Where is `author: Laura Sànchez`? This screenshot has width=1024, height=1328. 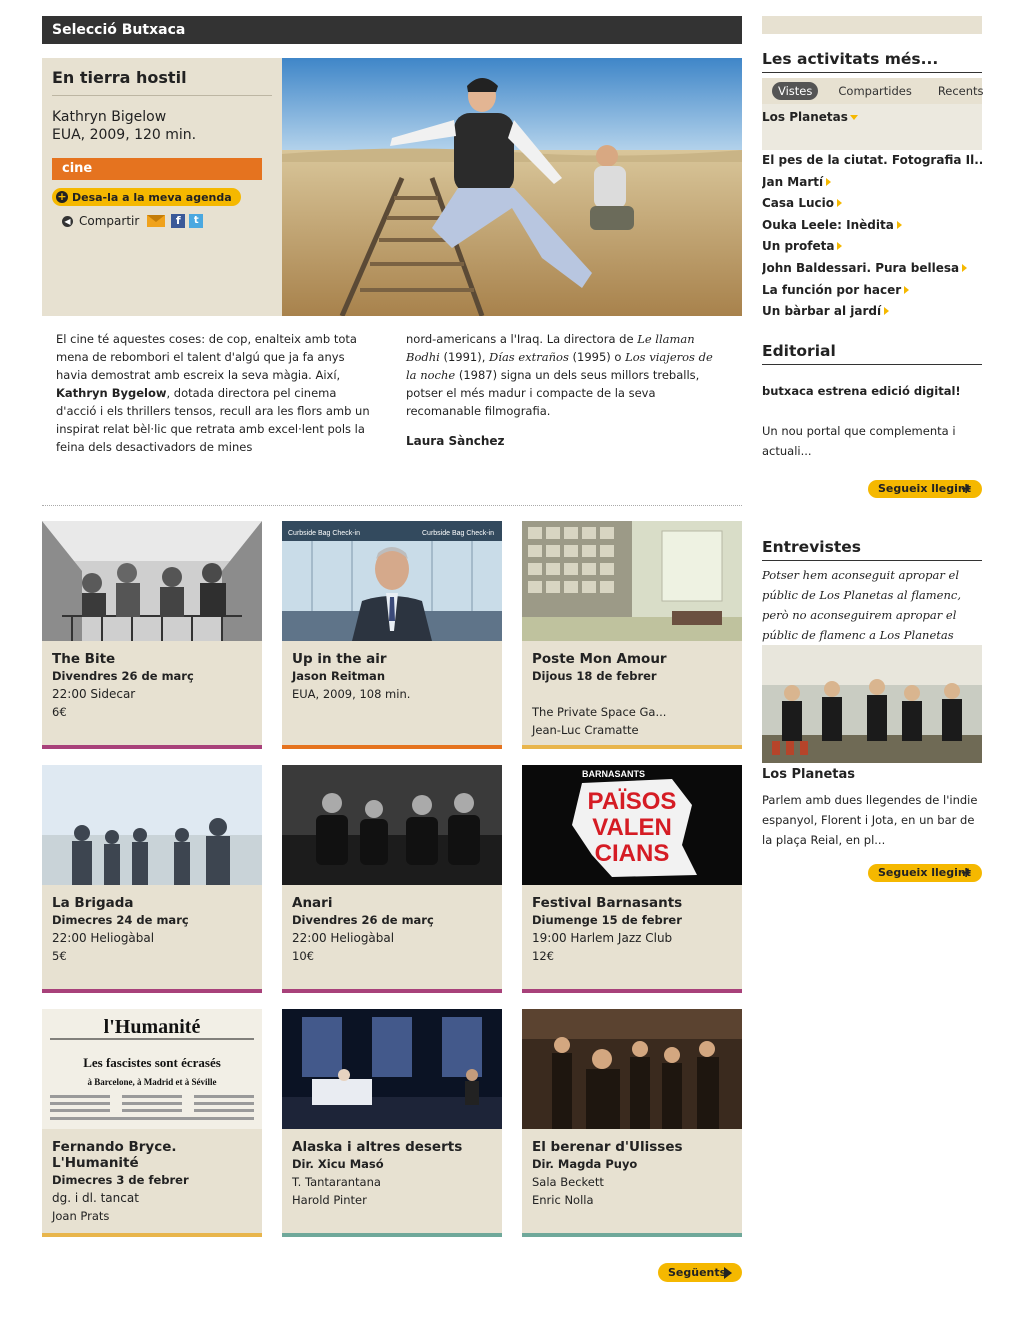 author: Laura Sànchez is located at coordinates (455, 441).